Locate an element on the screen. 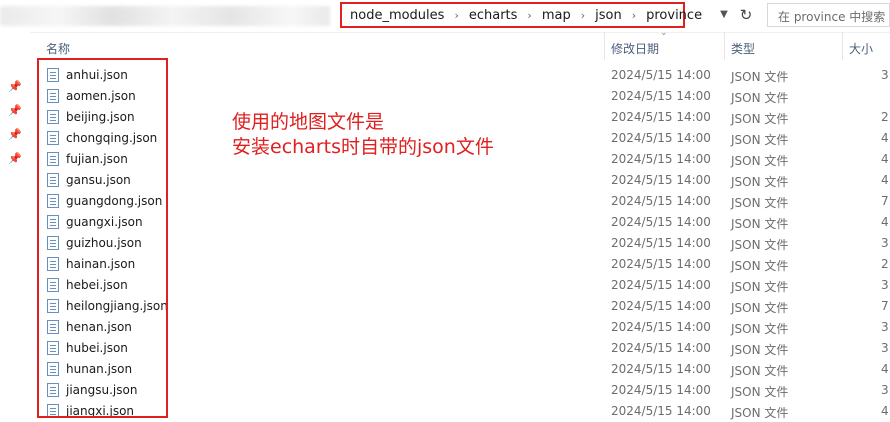 The height and width of the screenshot is (422, 890). file-name: jiangxi.json is located at coordinates (100, 411).